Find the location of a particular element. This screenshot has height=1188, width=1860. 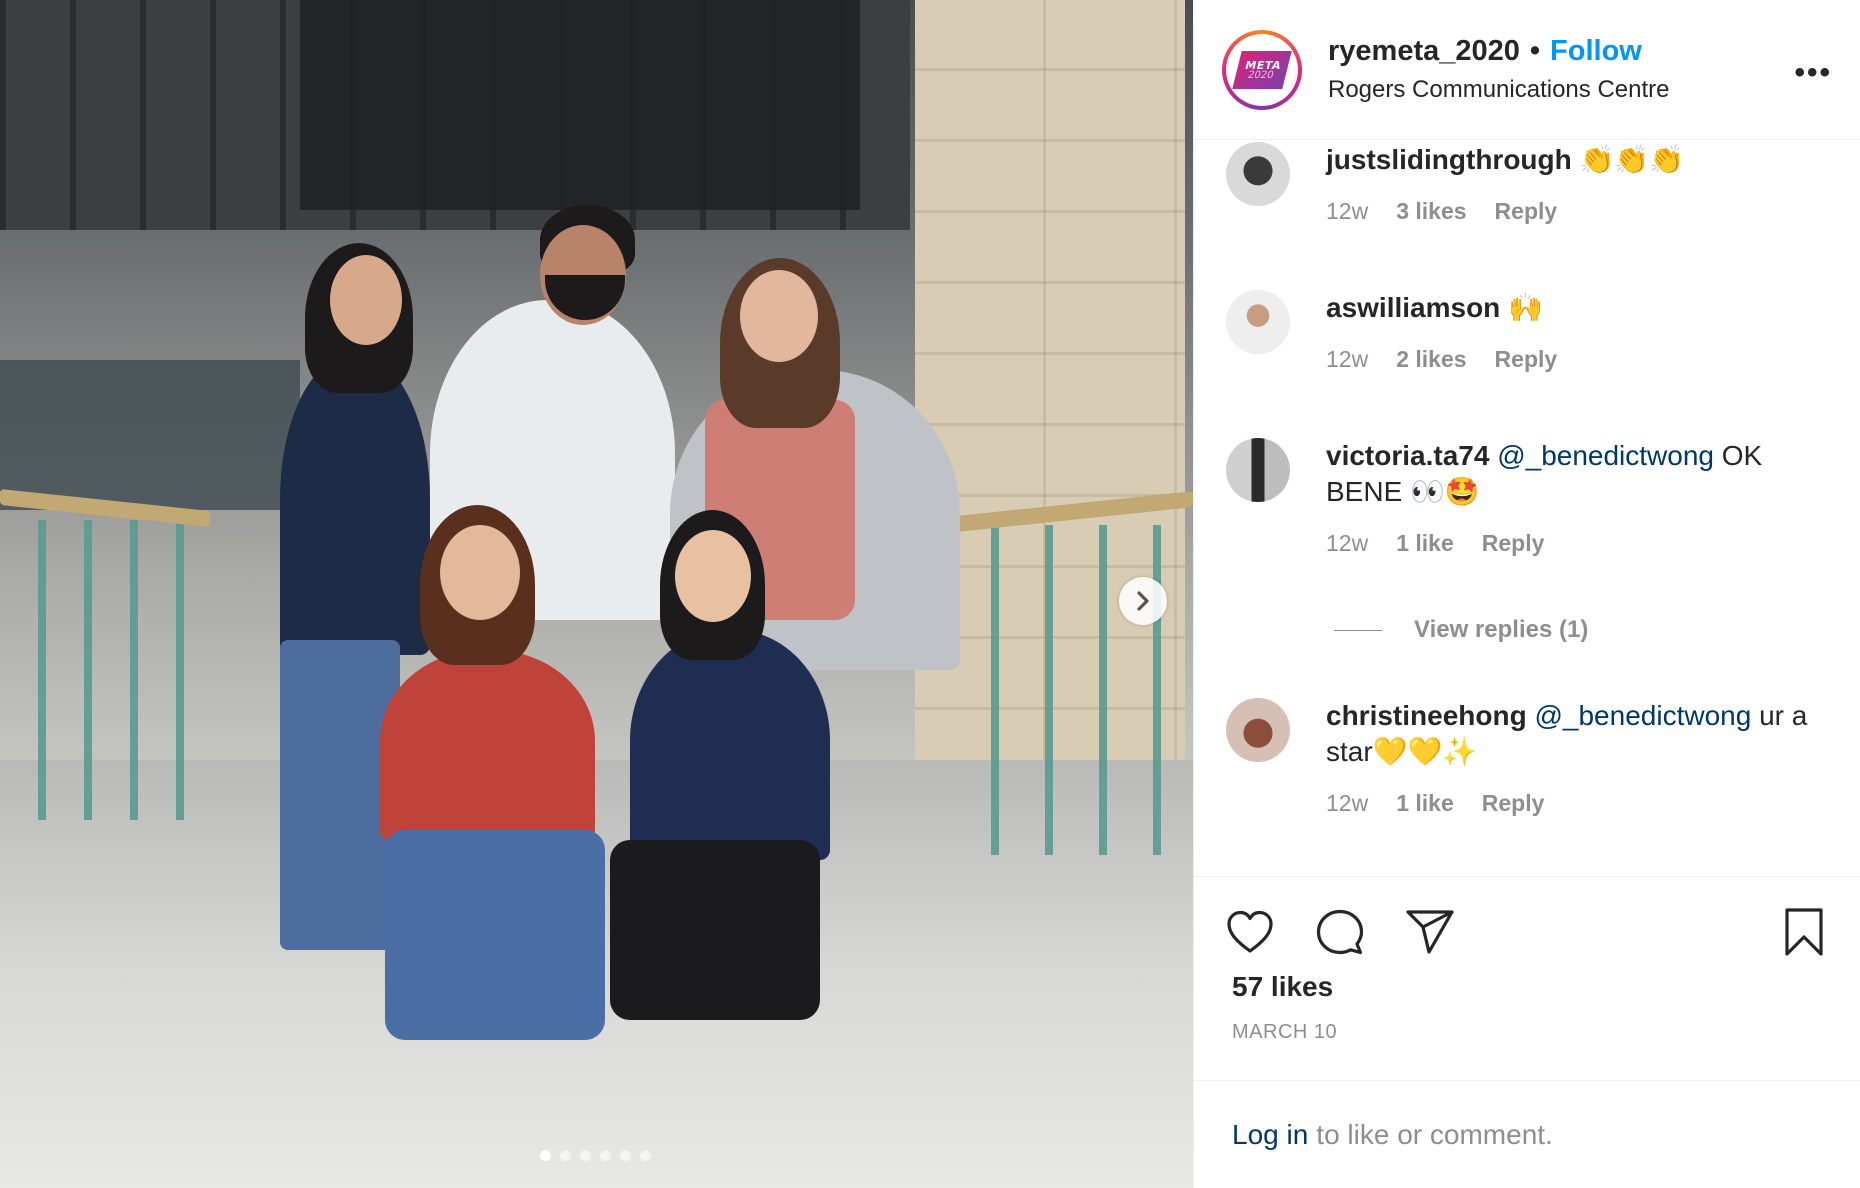

person-4-face is located at coordinates (480, 572).